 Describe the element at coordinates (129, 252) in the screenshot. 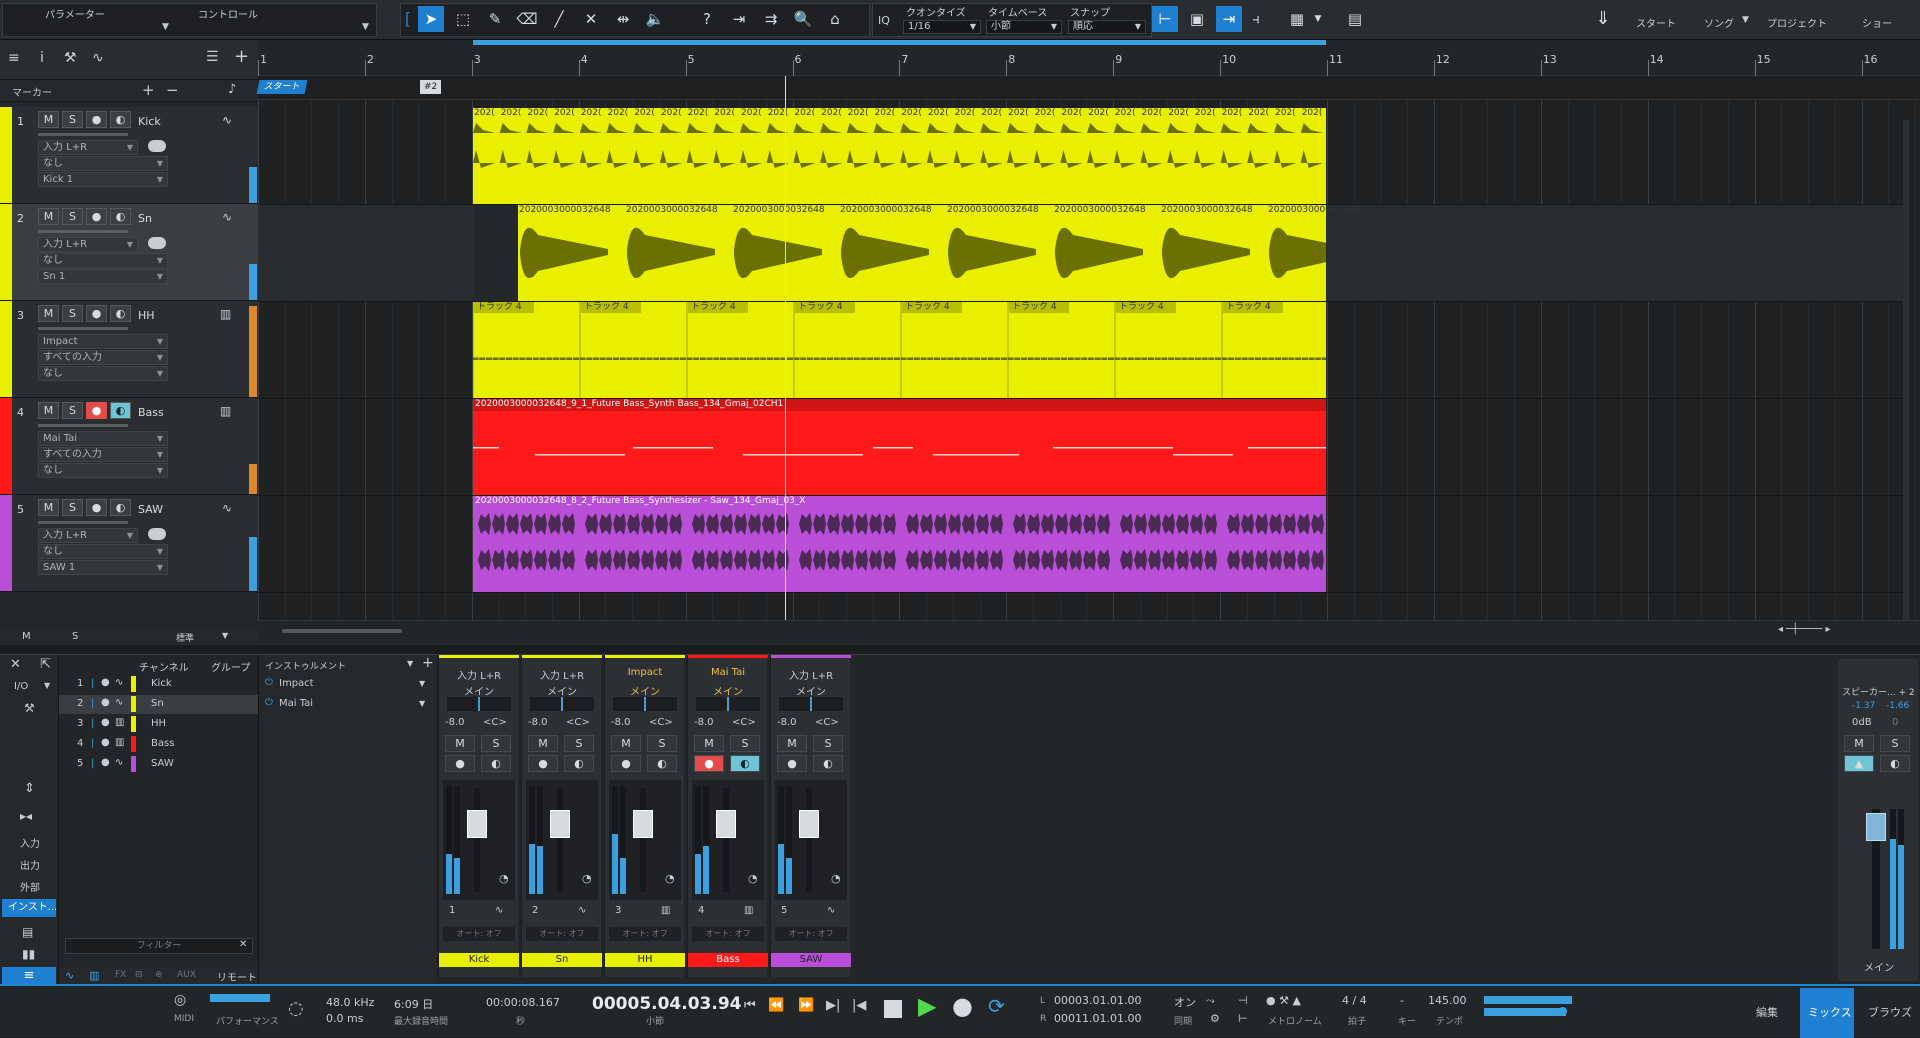

I see `track-header-sn: 2 M S ● ◐ Sn ∿ 入力 L+R ▼ なし ▼ Sn 1 ▼` at that location.